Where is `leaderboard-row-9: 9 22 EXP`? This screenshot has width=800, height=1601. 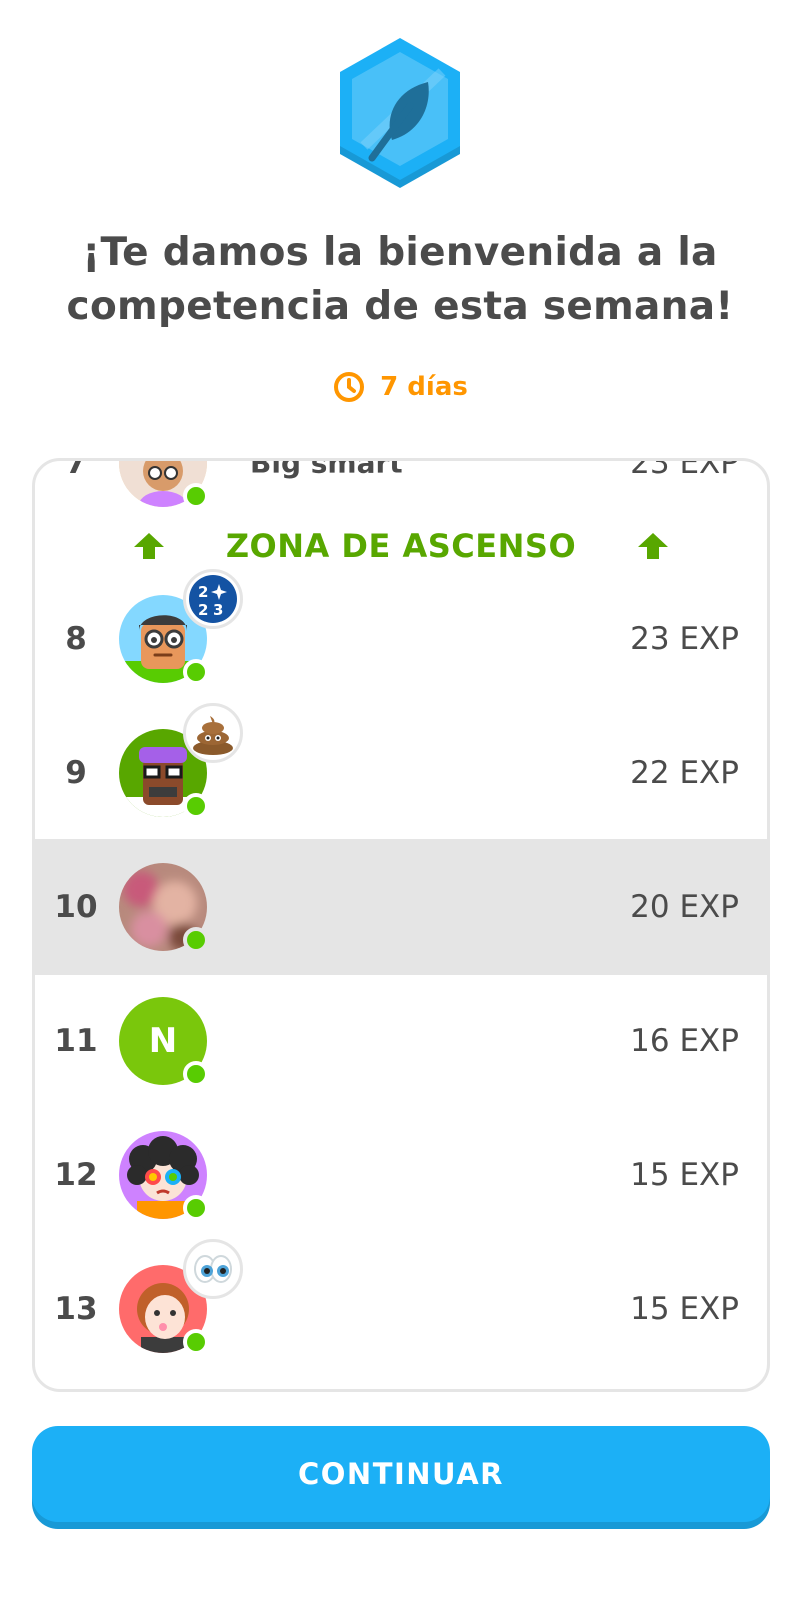
leaderboard-row-9: 9 22 EXP is located at coordinates (401, 772).